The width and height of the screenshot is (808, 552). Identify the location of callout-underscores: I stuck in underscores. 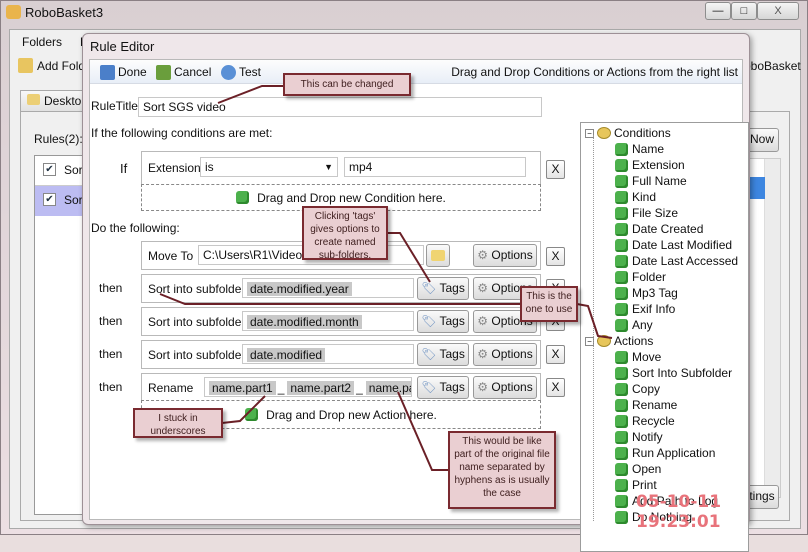
(178, 423).